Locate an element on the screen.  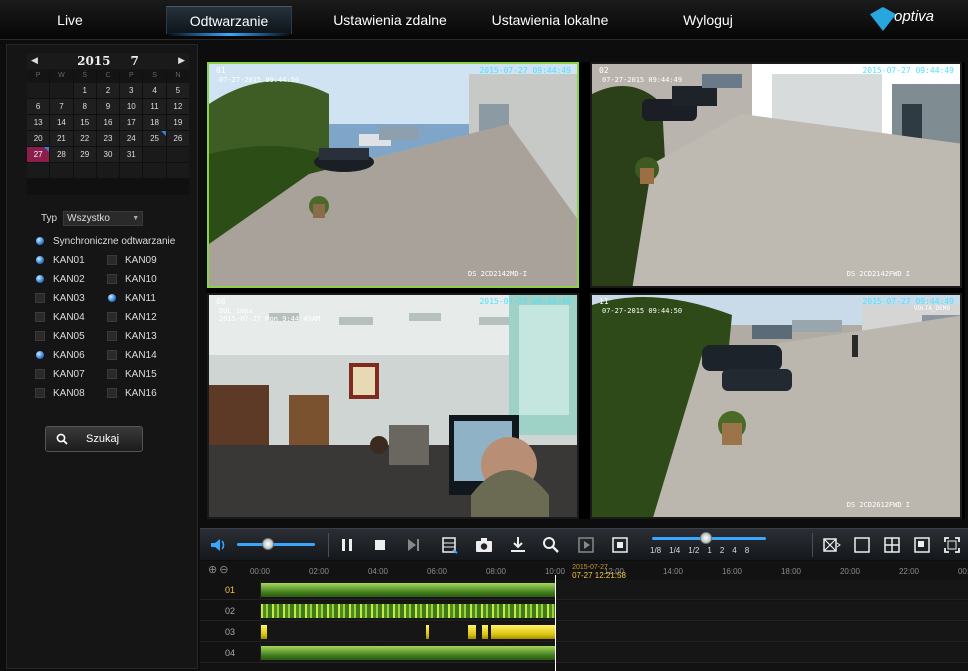
calendar-day: 29 is located at coordinates (84, 154).